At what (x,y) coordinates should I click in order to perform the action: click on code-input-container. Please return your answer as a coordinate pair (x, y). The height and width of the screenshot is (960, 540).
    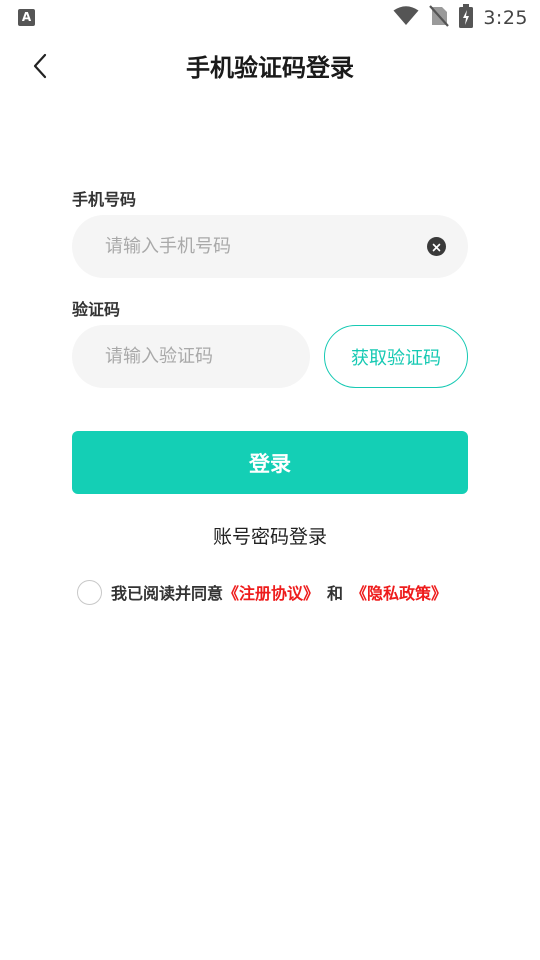
    Looking at the image, I should click on (191, 356).